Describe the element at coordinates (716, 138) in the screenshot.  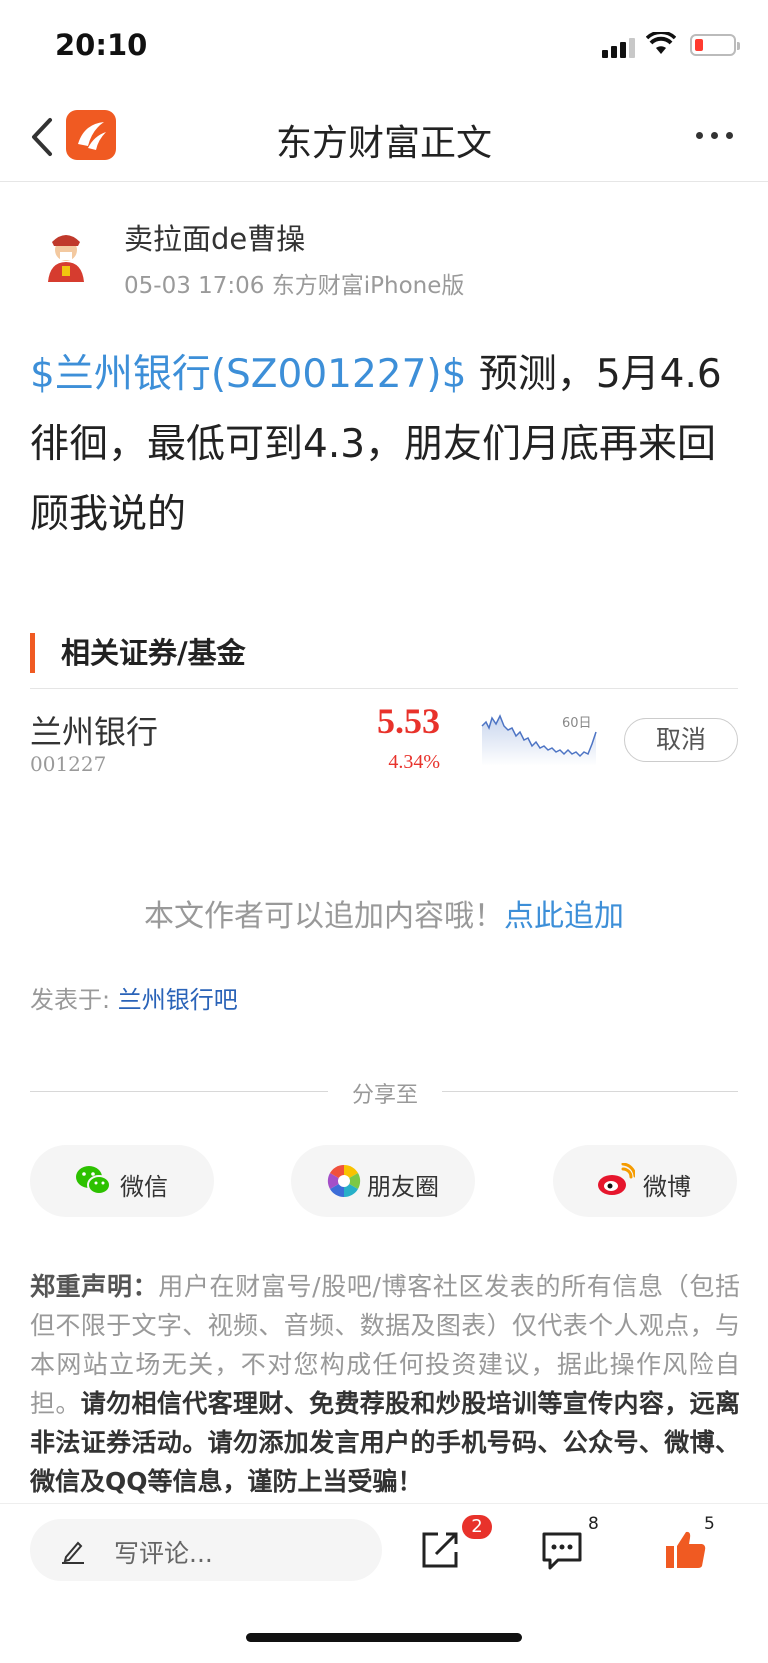
I see `more-options-button` at that location.